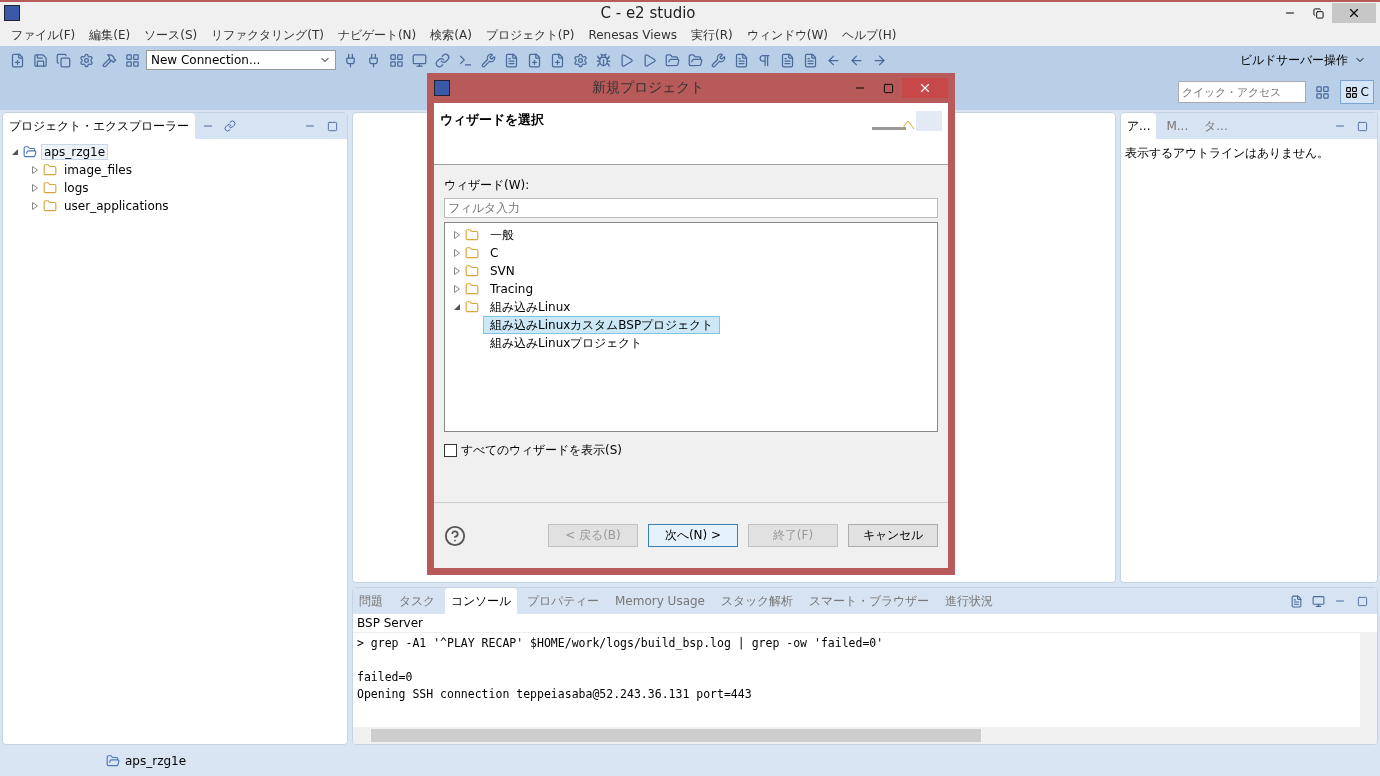 This screenshot has height=776, width=1380. Describe the element at coordinates (764, 60) in the screenshot. I see `pilcrow-icon` at that location.